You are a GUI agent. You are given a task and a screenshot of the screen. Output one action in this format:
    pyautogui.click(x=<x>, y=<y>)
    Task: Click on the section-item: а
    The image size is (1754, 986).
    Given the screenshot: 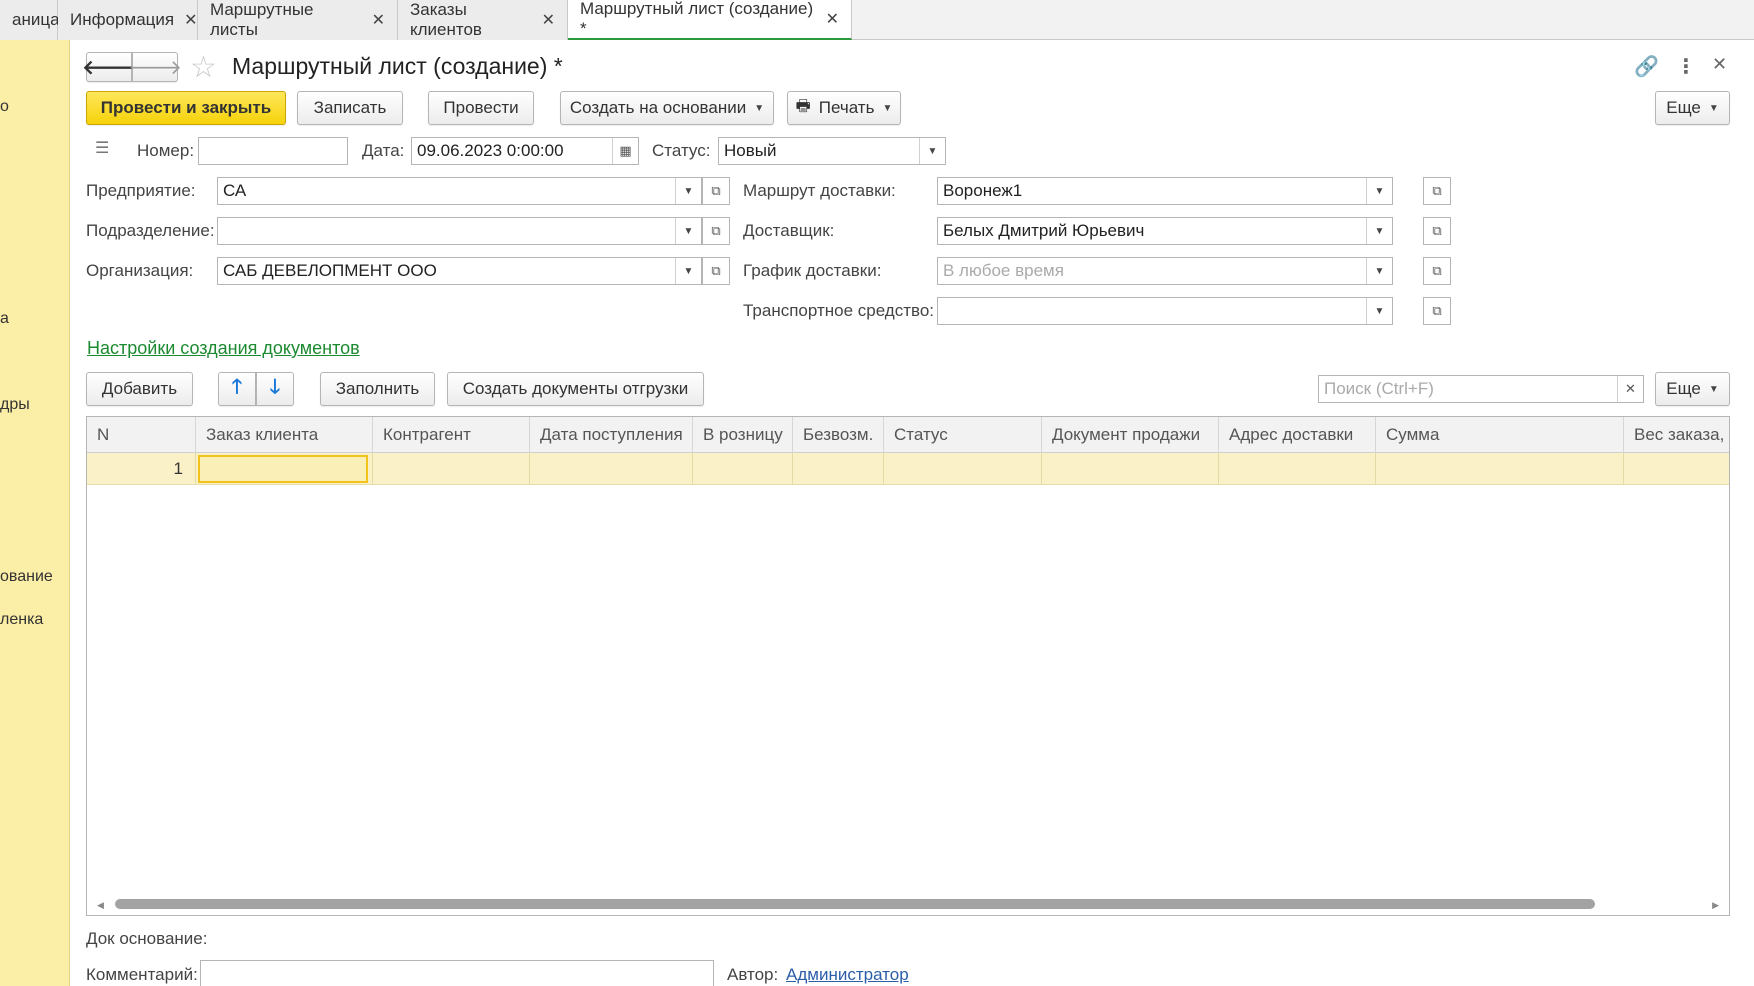 What is the action you would take?
    pyautogui.click(x=4, y=319)
    